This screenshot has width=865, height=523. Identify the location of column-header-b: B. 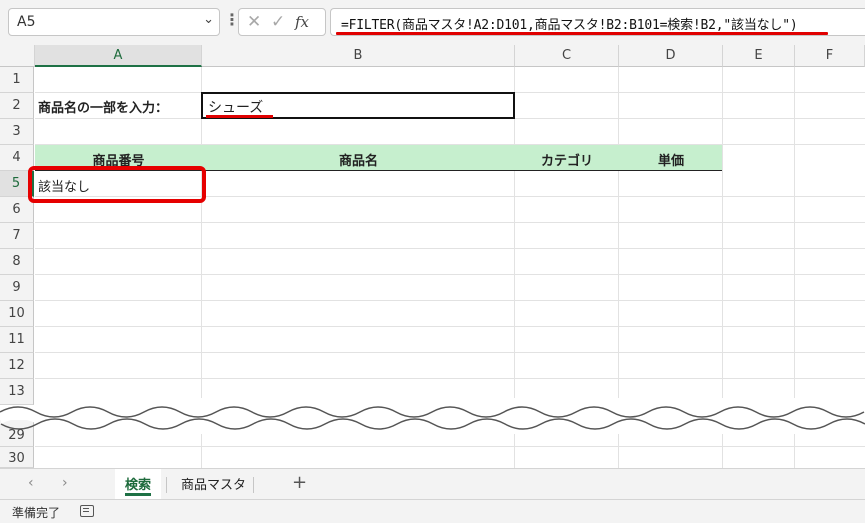
(358, 56).